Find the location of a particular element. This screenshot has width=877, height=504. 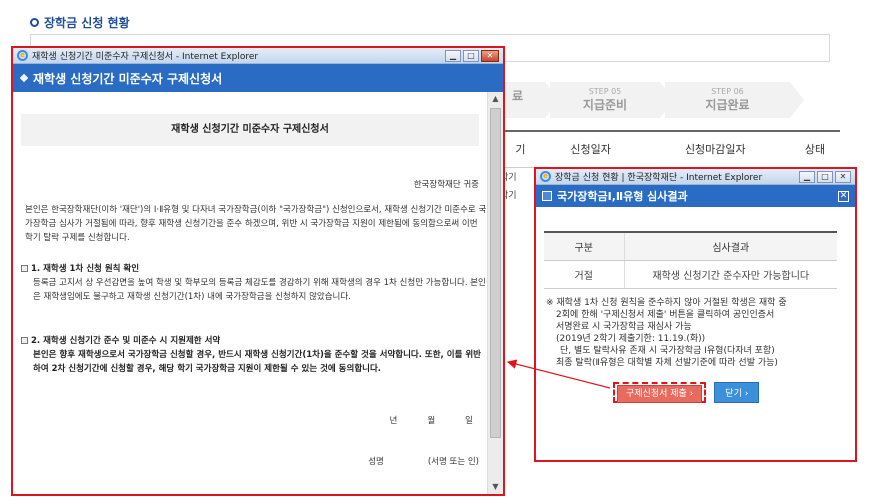

month-label: 월 is located at coordinates (431, 421).